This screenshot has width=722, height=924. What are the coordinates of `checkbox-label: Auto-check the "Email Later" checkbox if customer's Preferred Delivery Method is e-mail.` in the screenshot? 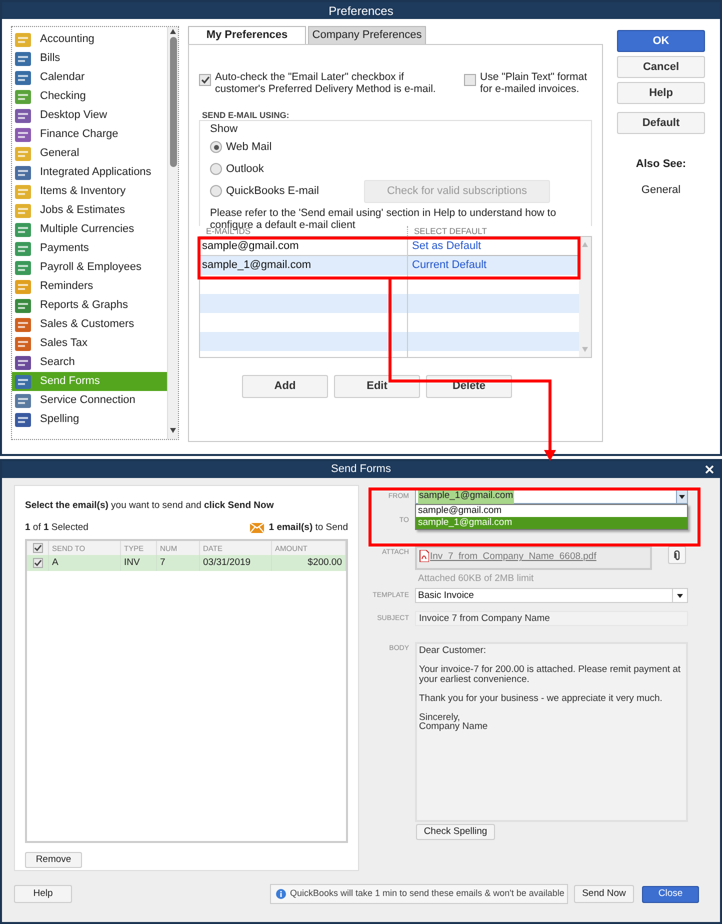 It's located at (326, 83).